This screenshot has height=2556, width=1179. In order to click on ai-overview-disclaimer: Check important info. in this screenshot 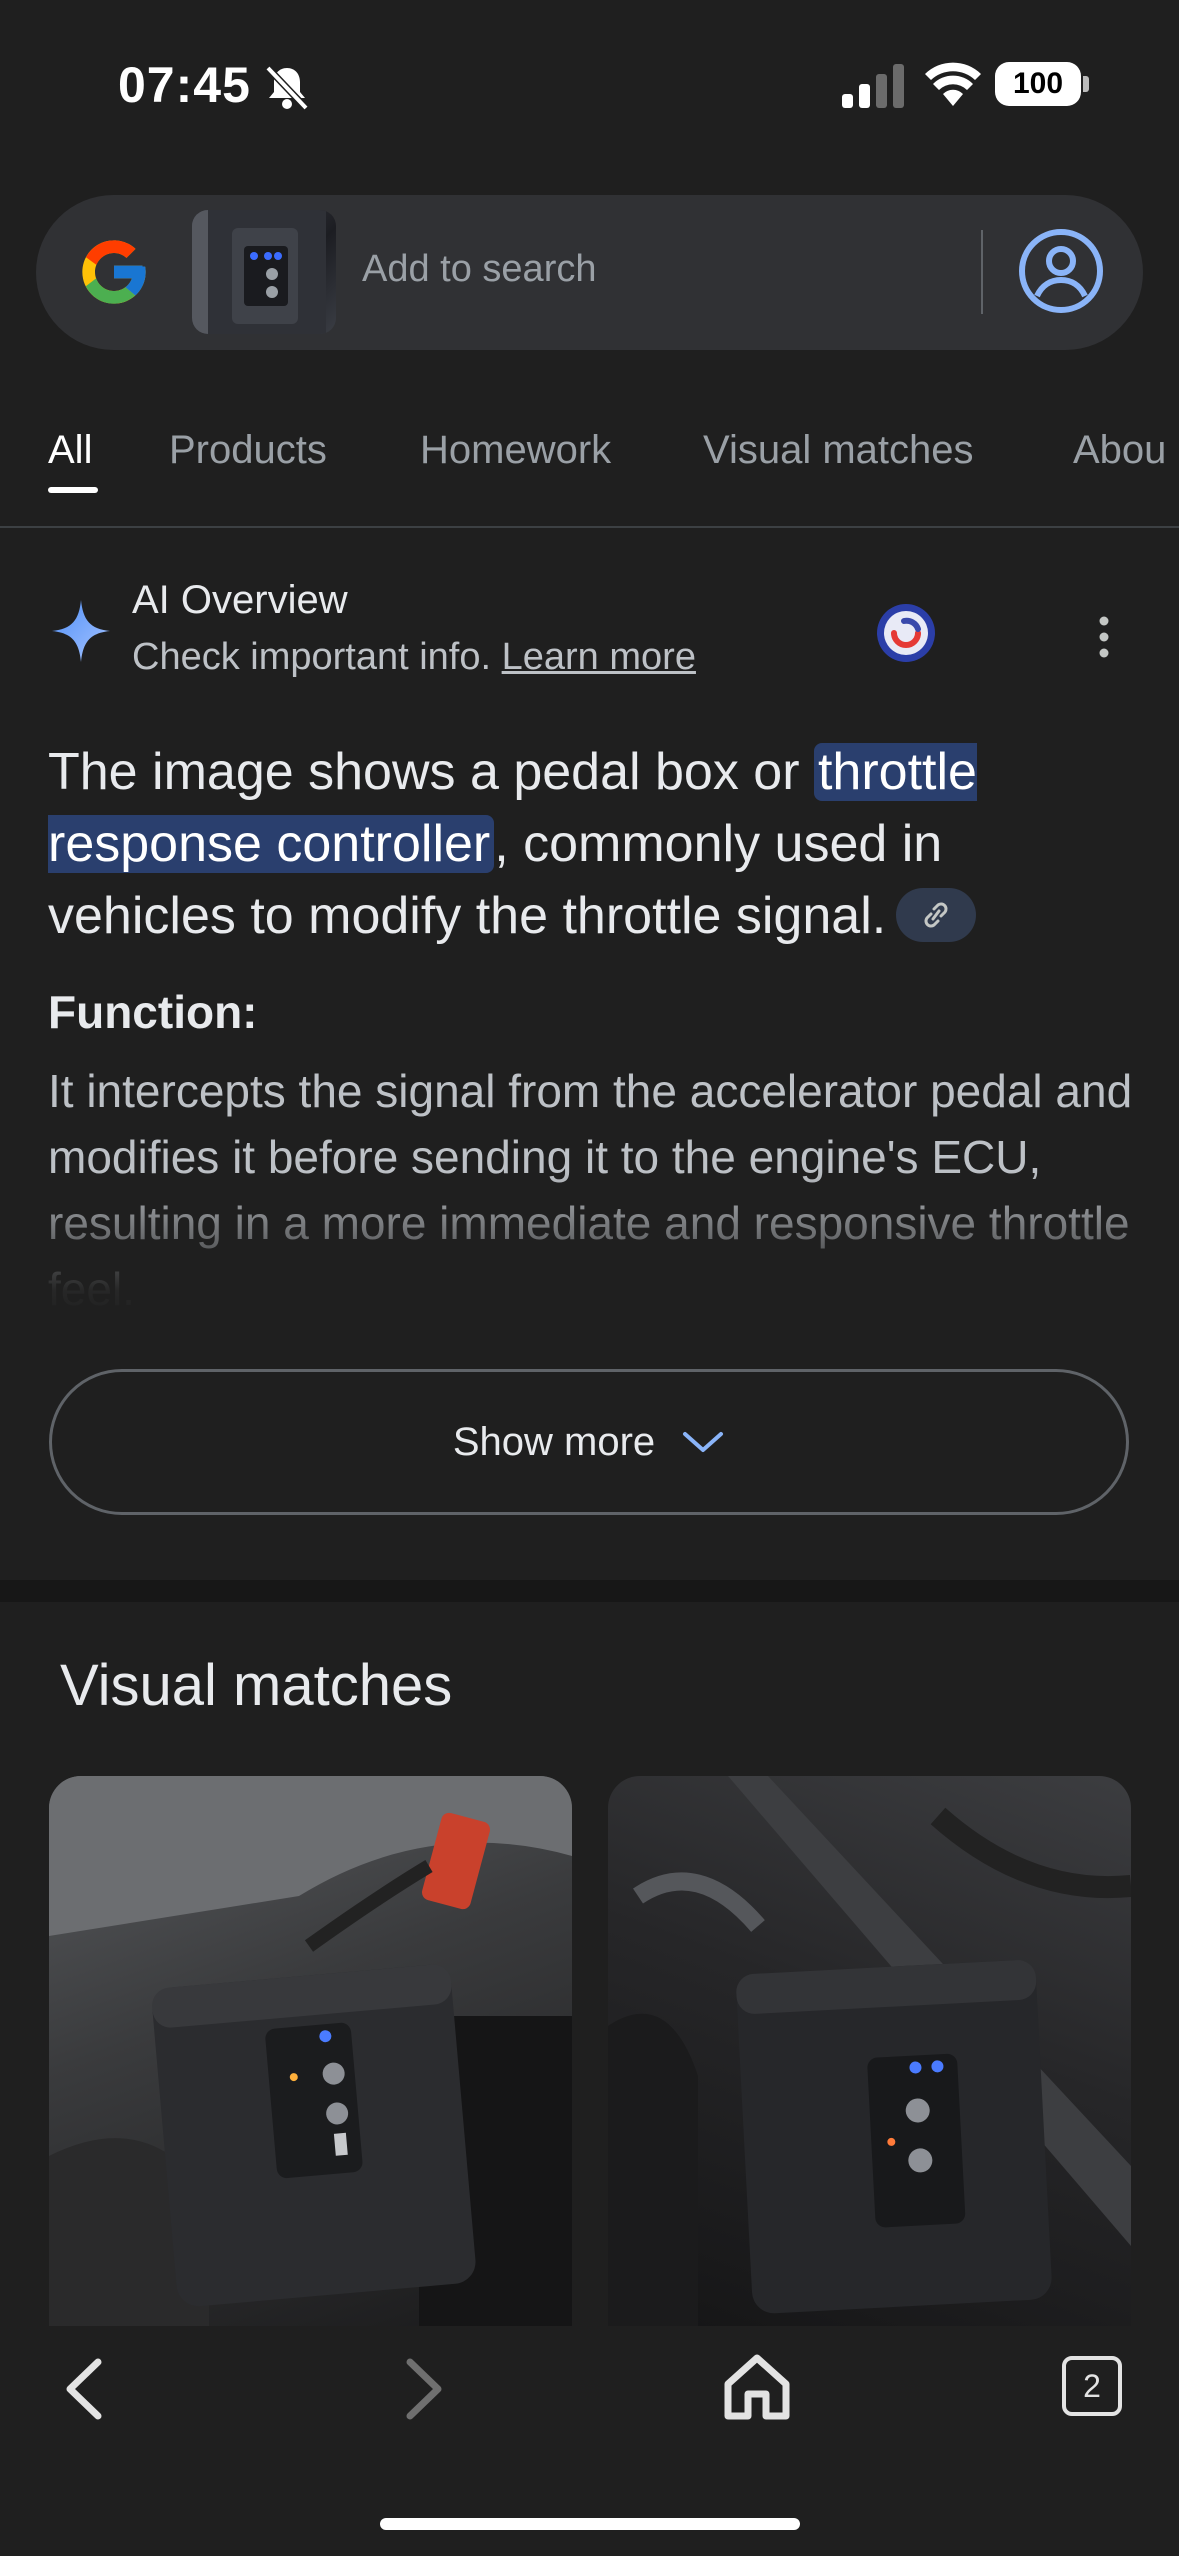, I will do `click(312, 657)`.